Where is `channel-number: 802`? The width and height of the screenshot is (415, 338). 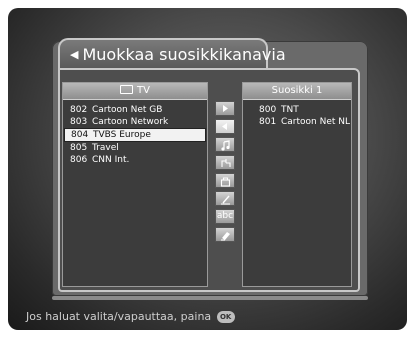 channel-number: 802 is located at coordinates (79, 110).